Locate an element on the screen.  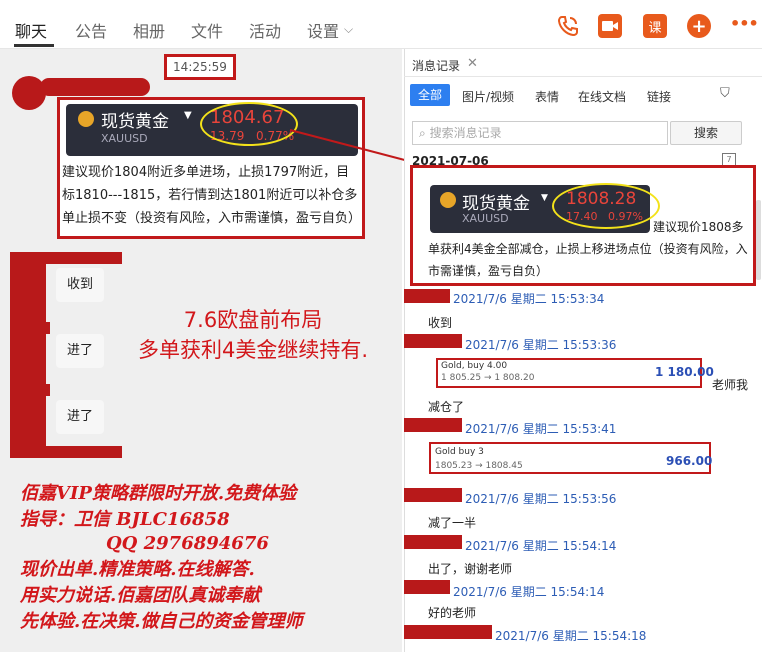
history-scrollbar is located at coordinates (758, 240).